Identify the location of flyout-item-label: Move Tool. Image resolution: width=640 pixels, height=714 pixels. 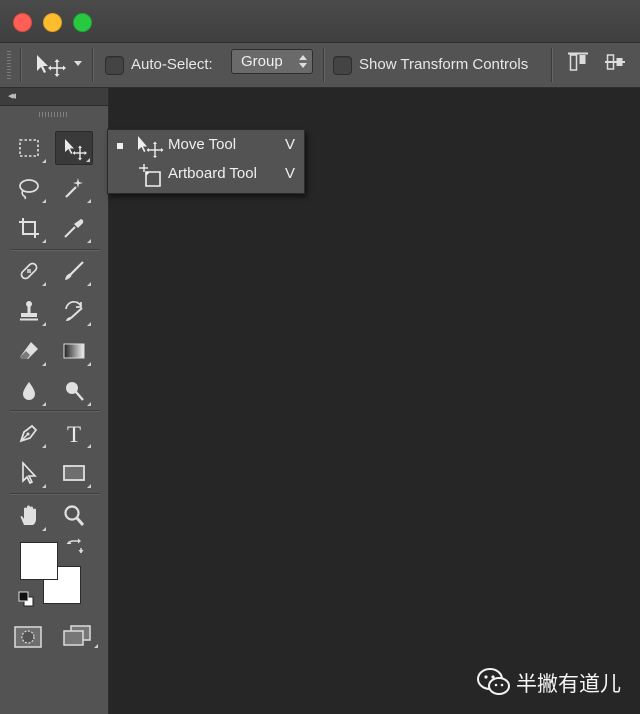
(202, 144).